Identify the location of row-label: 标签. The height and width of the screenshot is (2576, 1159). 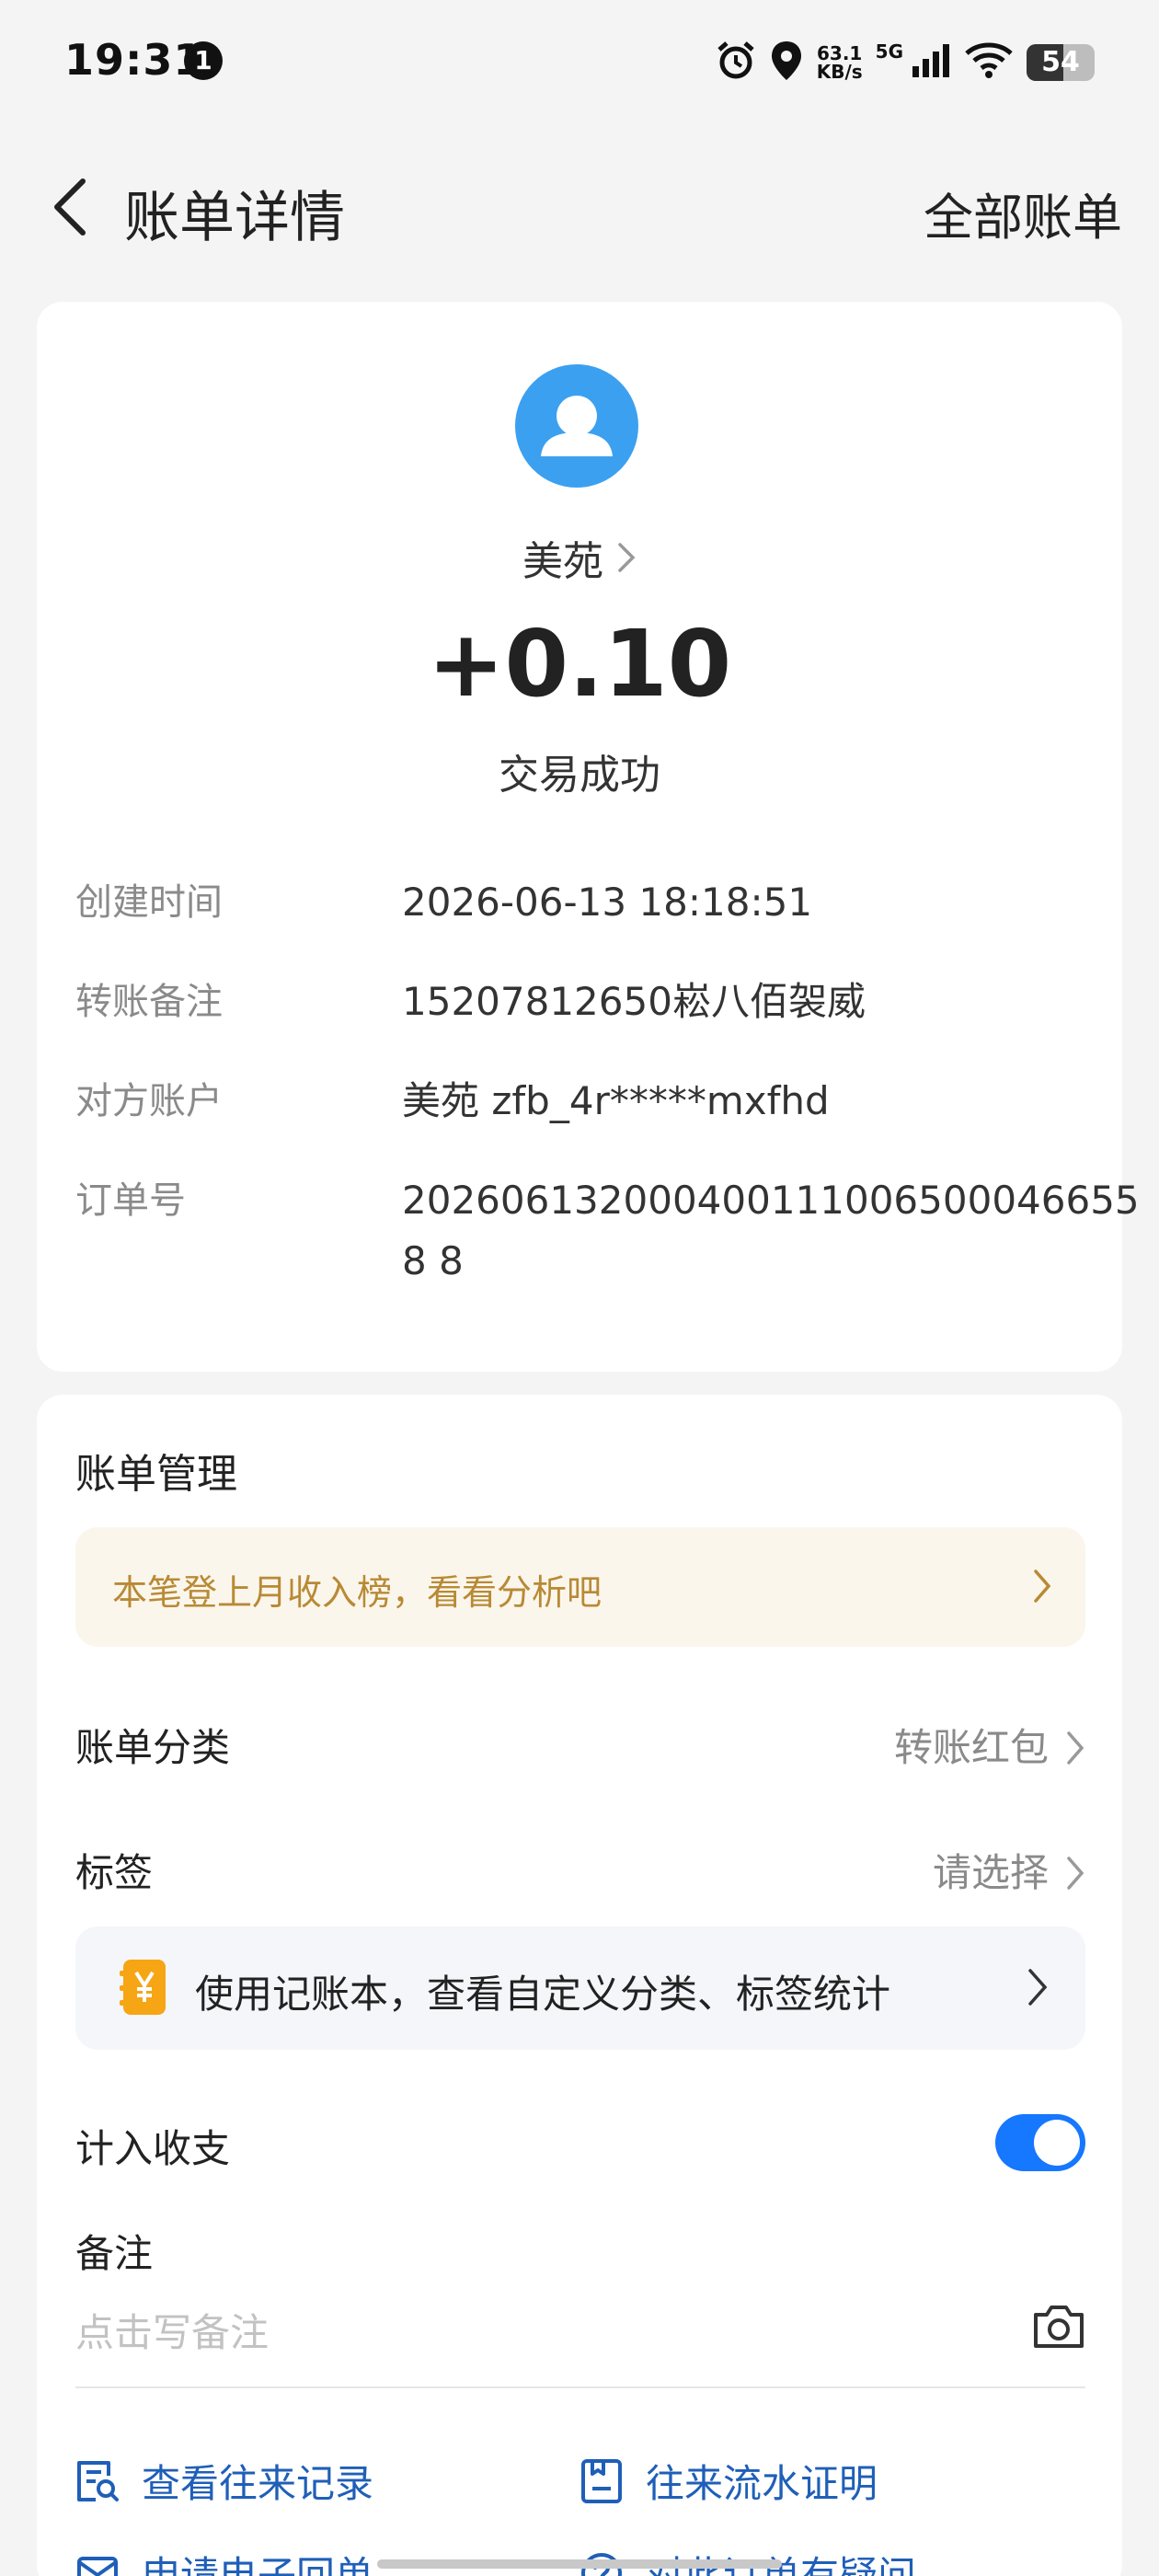
(114, 1872).